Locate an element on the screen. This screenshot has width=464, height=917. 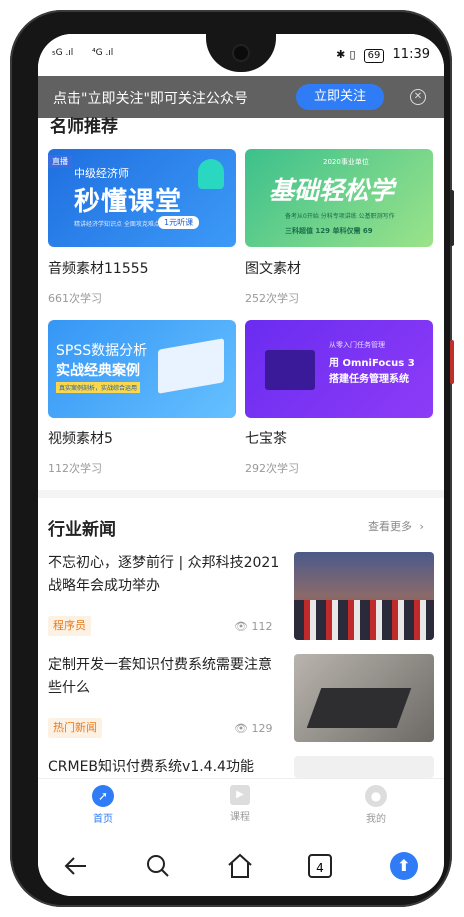
course-card-title: 七宝茶 is located at coordinates (266, 438).